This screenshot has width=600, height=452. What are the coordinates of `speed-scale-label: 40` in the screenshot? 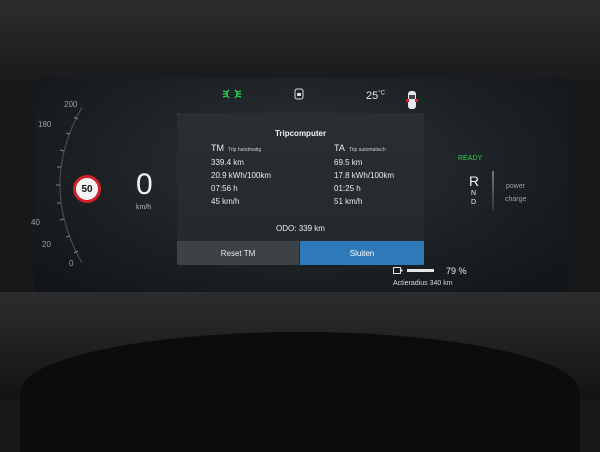 It's located at (35, 222).